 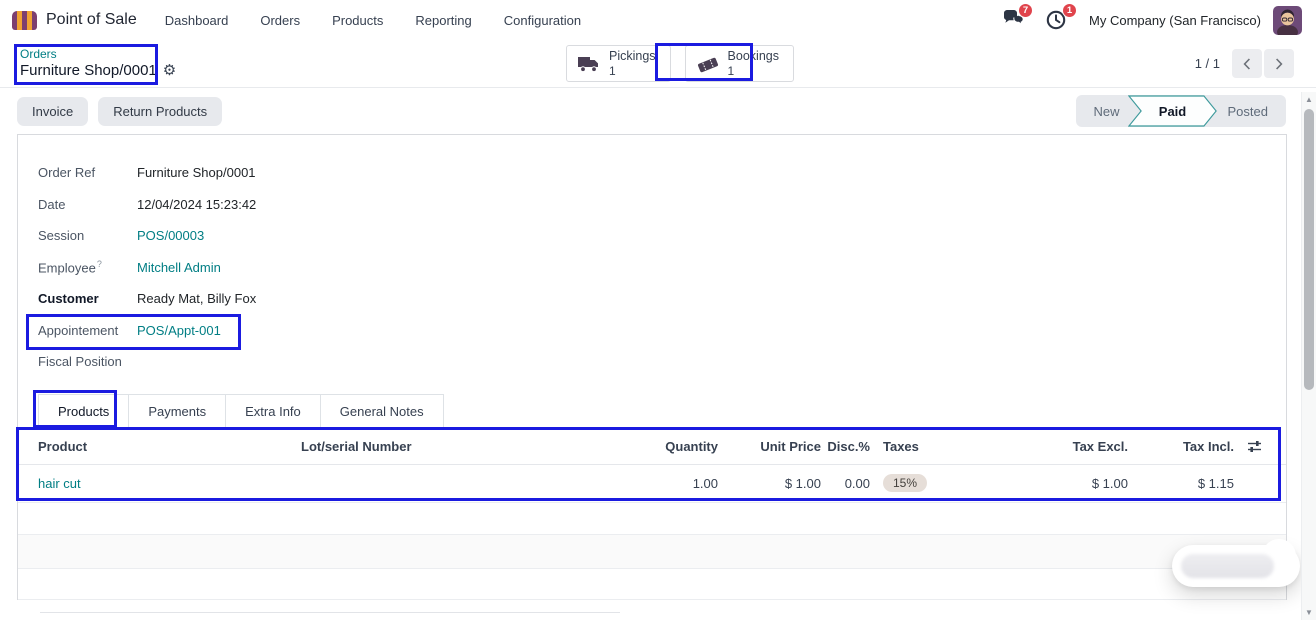 I want to click on bookings-count: 1, so click(x=731, y=70).